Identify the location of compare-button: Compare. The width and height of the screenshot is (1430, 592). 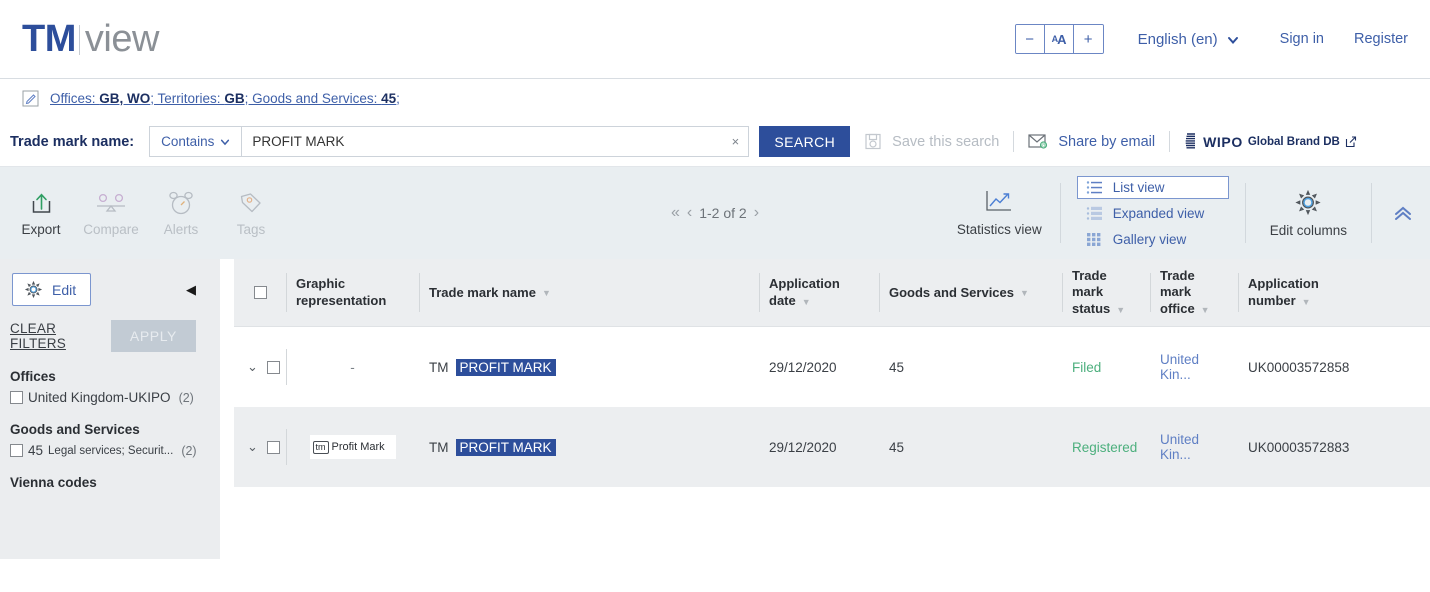
(111, 213).